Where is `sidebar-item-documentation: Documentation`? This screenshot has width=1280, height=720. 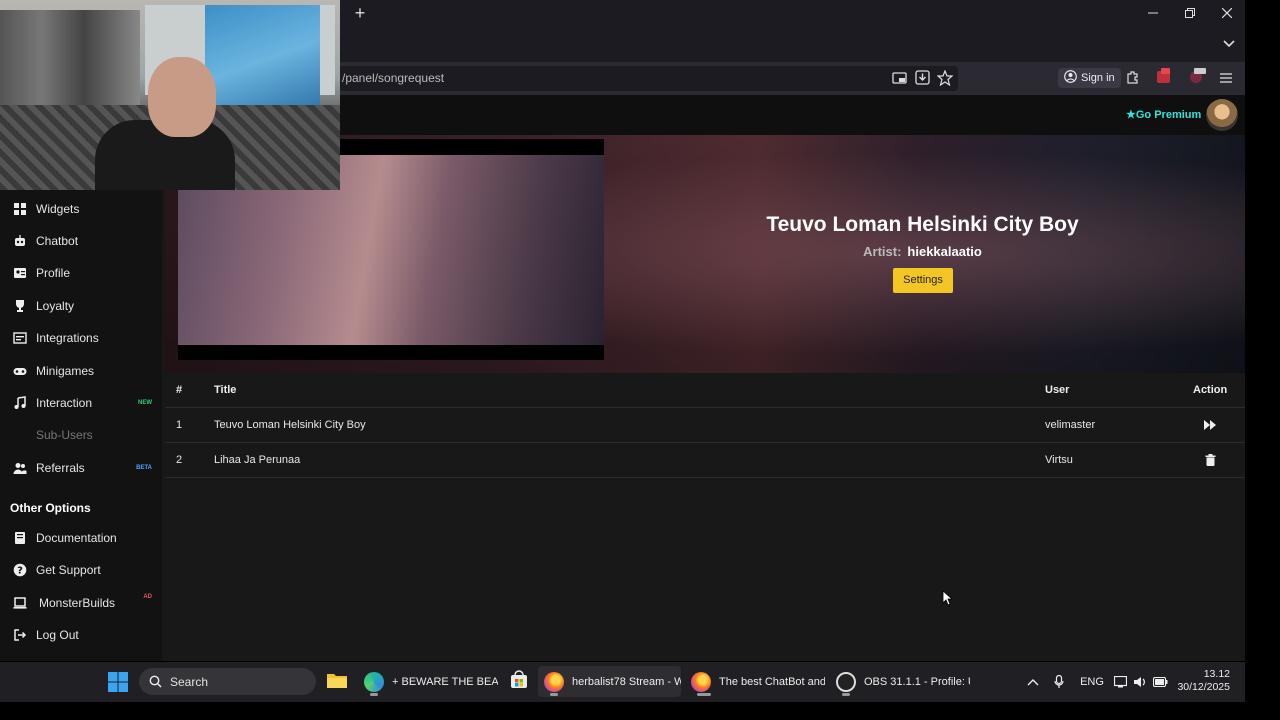
sidebar-item-documentation: Documentation is located at coordinates (81, 538).